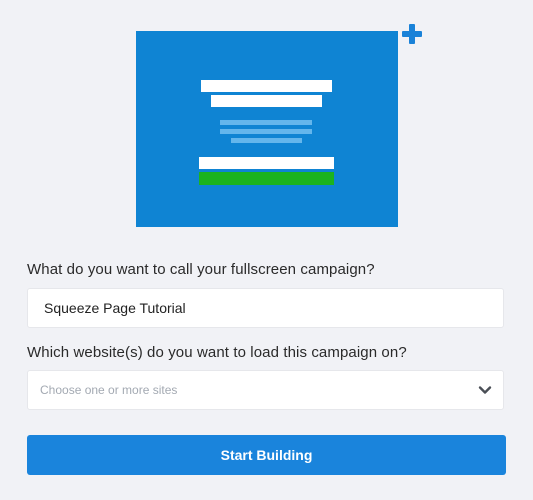 Image resolution: width=533 pixels, height=500 pixels. Describe the element at coordinates (265, 390) in the screenshot. I see `website-select: Choose one or more sites` at that location.